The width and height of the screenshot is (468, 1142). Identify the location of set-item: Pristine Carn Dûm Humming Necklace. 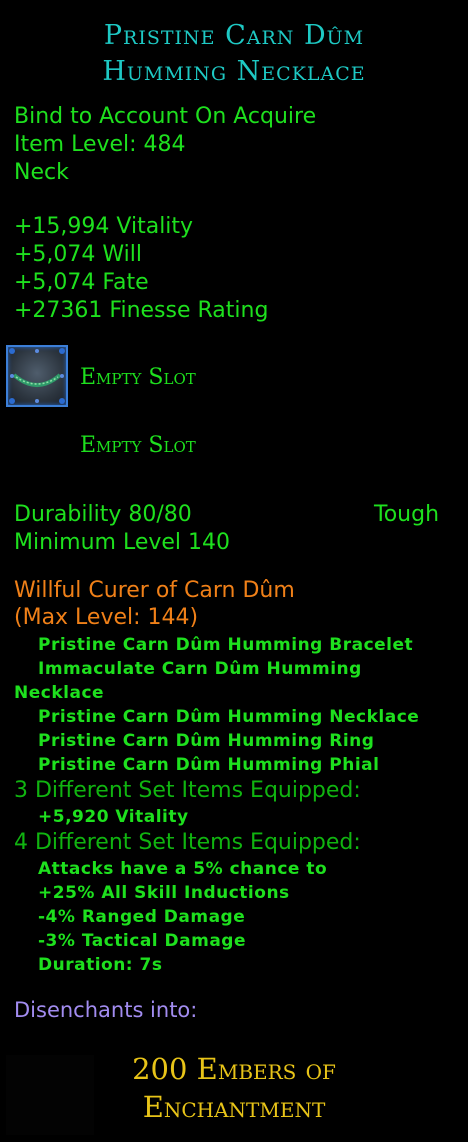
(229, 717).